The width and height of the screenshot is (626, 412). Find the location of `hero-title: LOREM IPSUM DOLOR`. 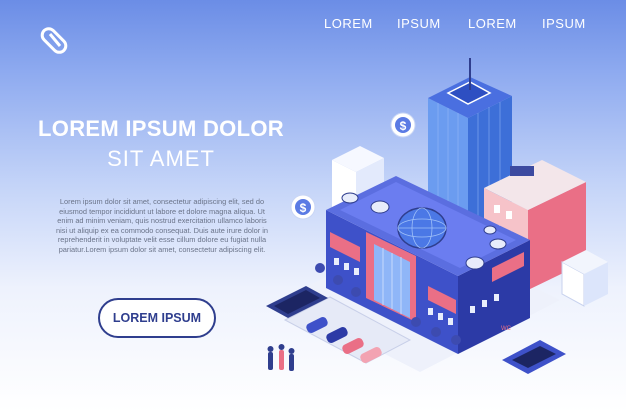

hero-title: LOREM IPSUM DOLOR is located at coordinates (161, 128).